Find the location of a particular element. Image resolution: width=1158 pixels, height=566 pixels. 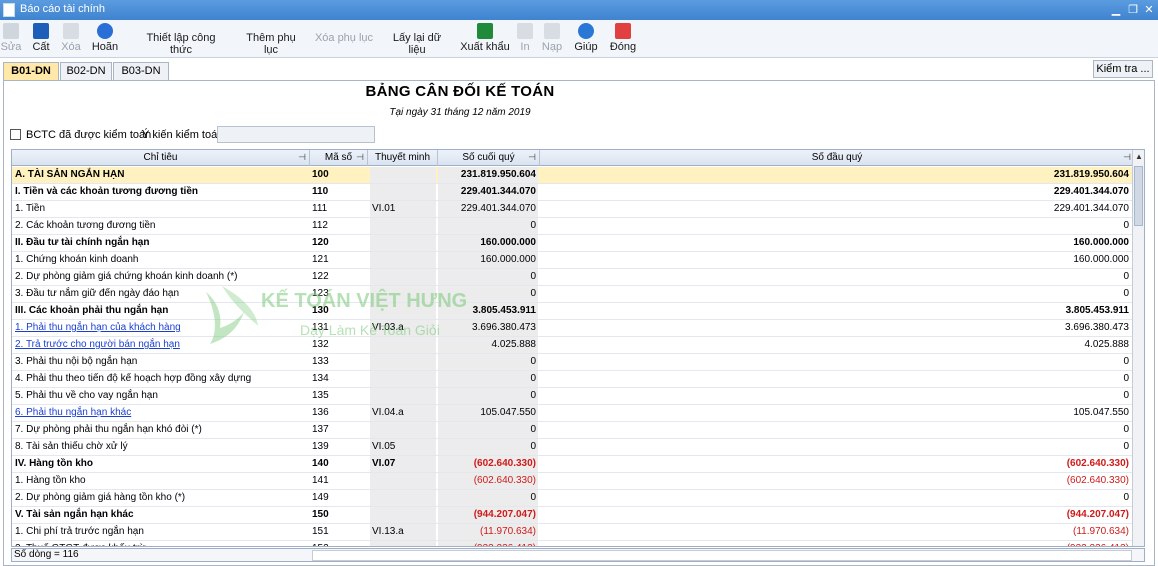

row-code: 120 is located at coordinates (320, 242).